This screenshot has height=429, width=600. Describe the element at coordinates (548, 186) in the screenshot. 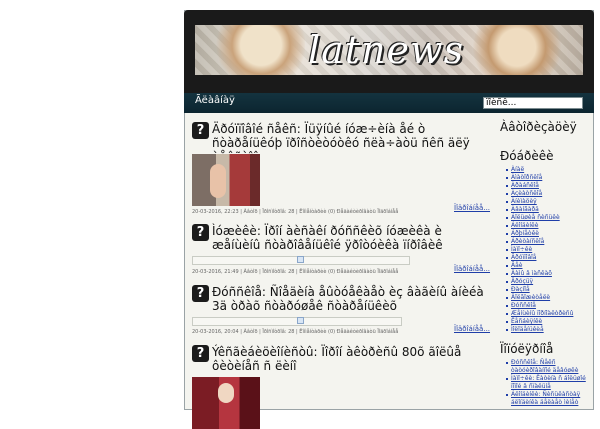

I see `sidebar-link: Àðàáñêîå` at that location.